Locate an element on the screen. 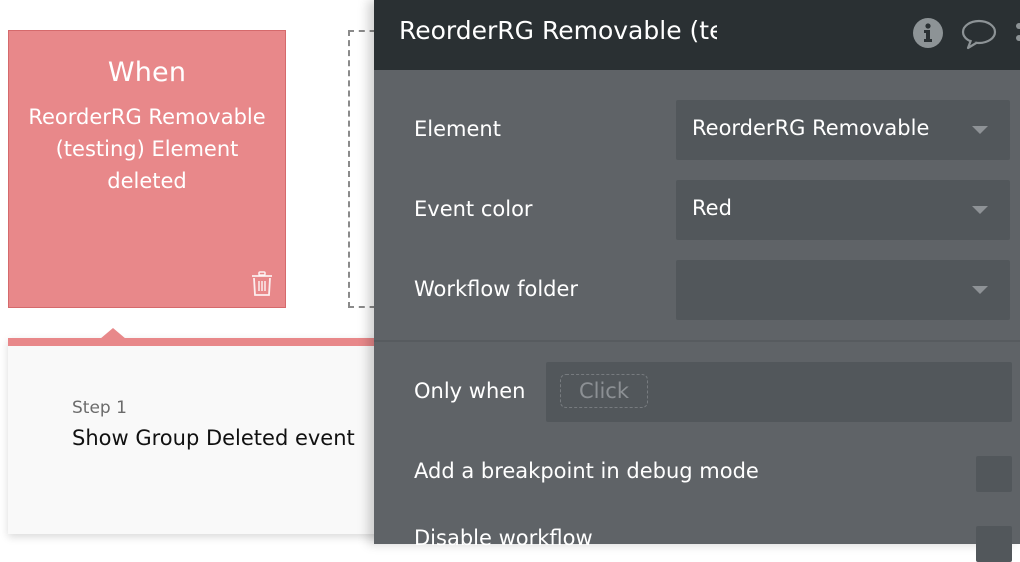 The width and height of the screenshot is (1020, 562). disable-workflow-label: Disable workflow is located at coordinates (503, 538).